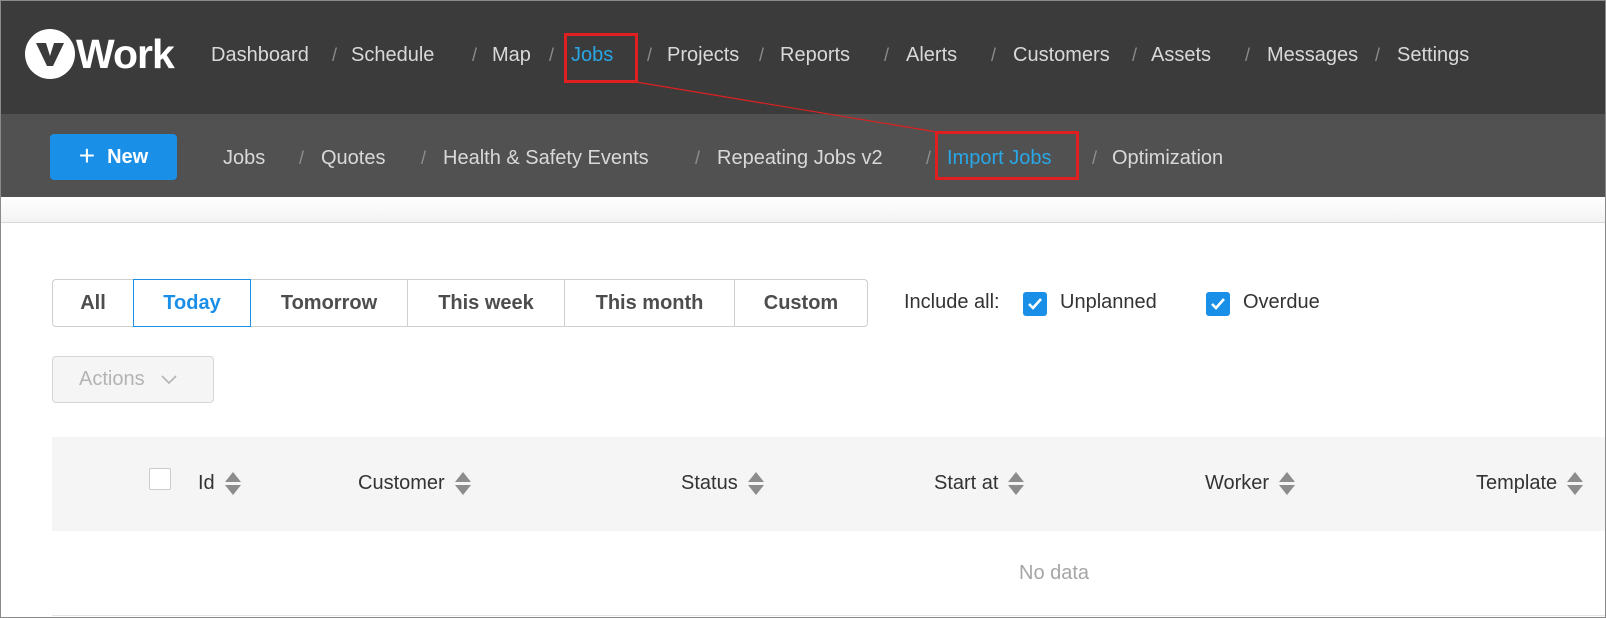 This screenshot has width=1606, height=618. I want to click on column-header-status: Status, so click(722, 483).